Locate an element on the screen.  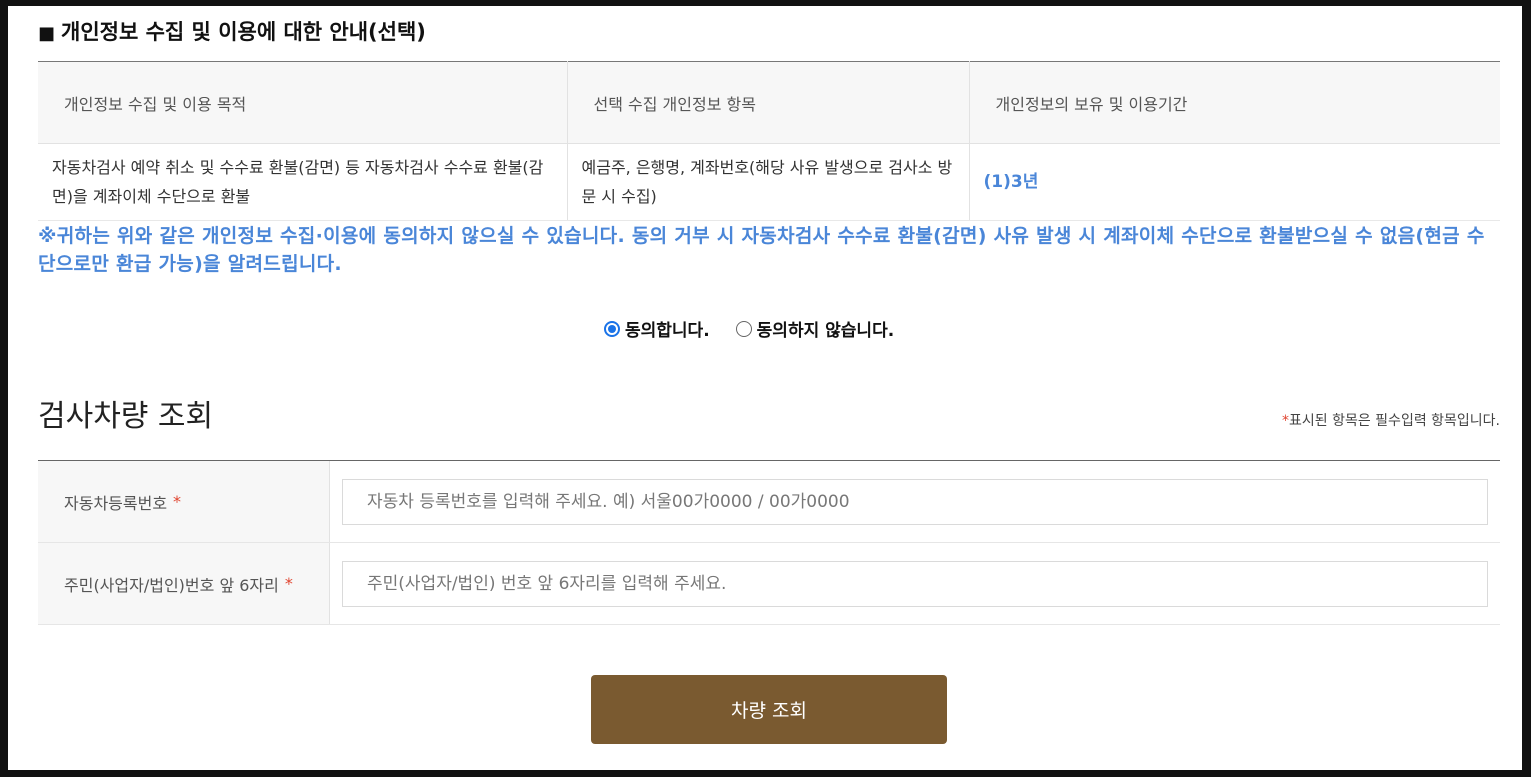
disagree-label: 동의하지 않습니다. is located at coordinates (826, 328).